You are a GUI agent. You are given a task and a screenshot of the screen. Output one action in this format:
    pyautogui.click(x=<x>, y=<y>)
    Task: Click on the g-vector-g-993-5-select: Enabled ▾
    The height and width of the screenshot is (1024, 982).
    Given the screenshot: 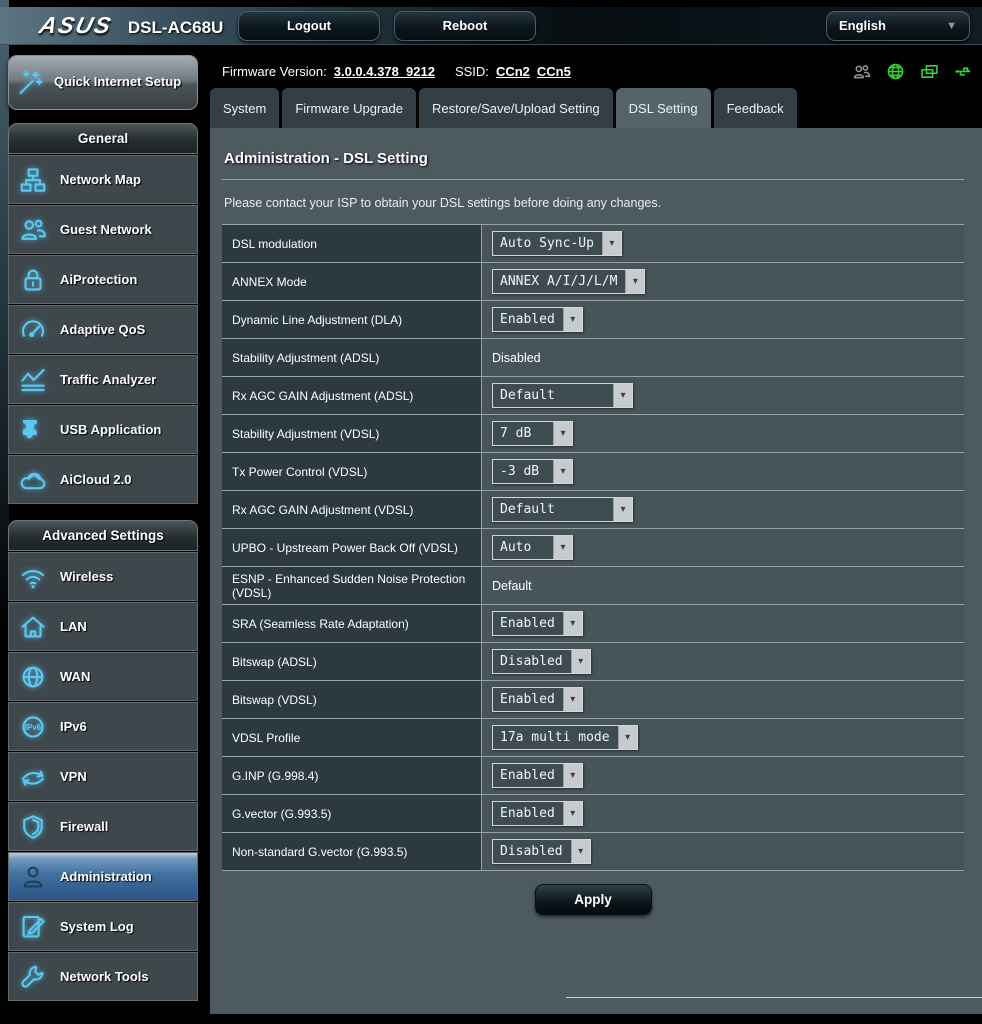 What is the action you would take?
    pyautogui.click(x=537, y=813)
    